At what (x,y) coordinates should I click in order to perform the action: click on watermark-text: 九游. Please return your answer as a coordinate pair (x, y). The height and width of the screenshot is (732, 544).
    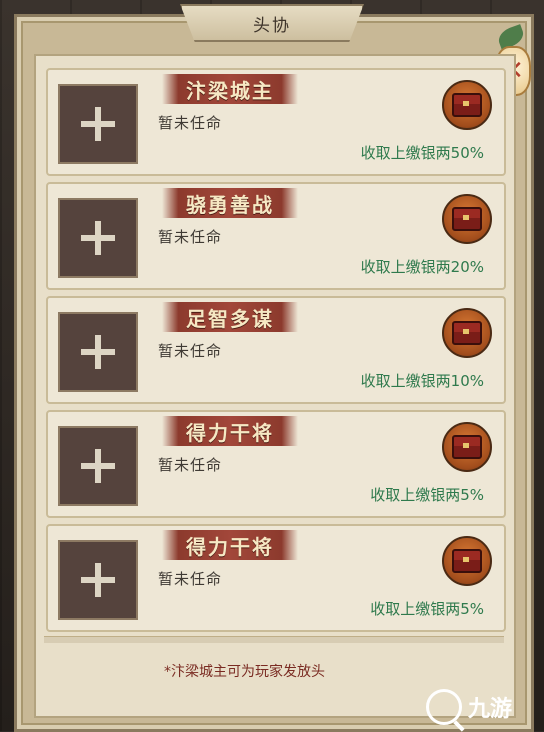
    Looking at the image, I should click on (490, 709).